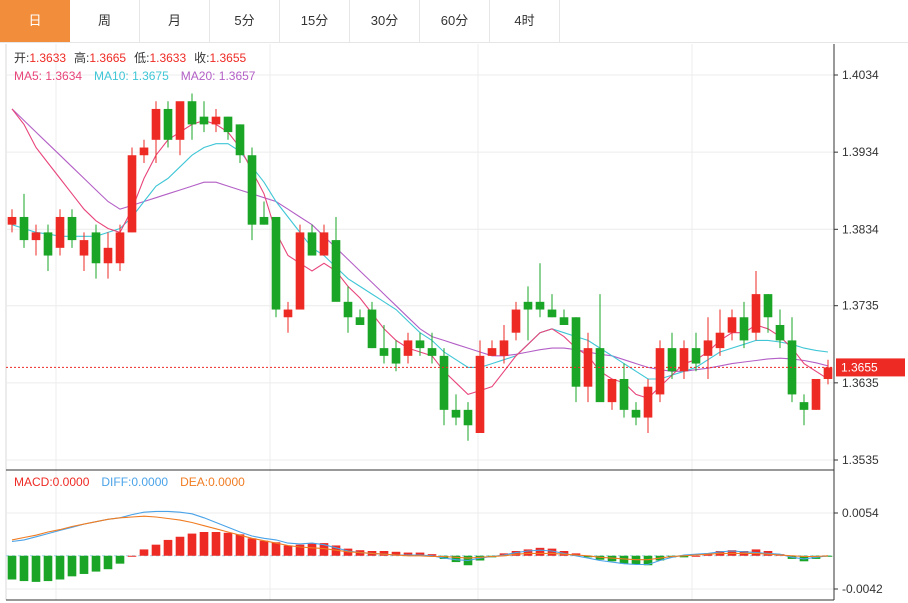 The image size is (908, 603). I want to click on macd-tick-label: -0.0042, so click(862, 589).